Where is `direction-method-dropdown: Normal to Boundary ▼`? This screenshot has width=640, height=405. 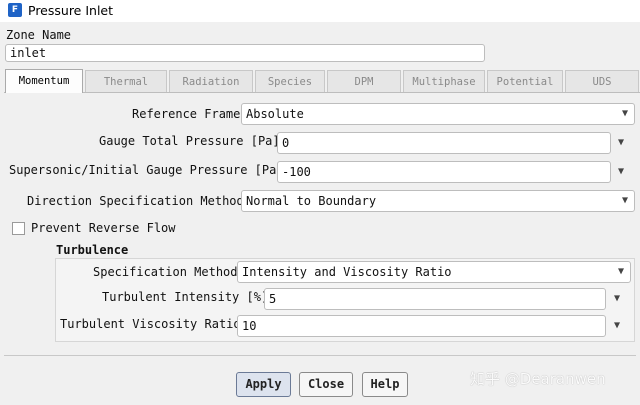
direction-method-dropdown: Normal to Boundary ▼ is located at coordinates (438, 201).